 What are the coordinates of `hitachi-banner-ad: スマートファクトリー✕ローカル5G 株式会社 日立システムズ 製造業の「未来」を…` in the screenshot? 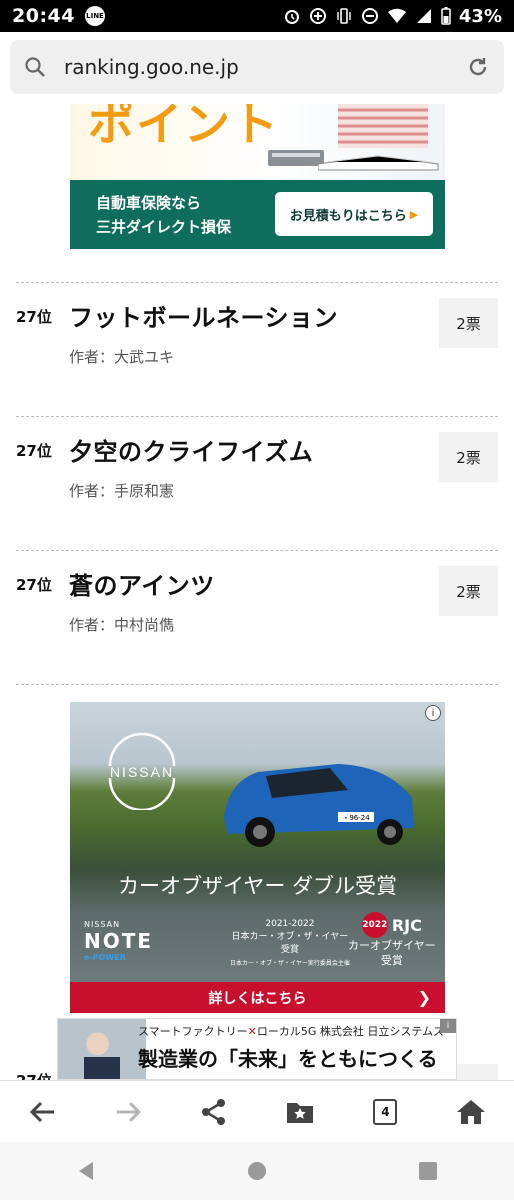 It's located at (257, 1049).